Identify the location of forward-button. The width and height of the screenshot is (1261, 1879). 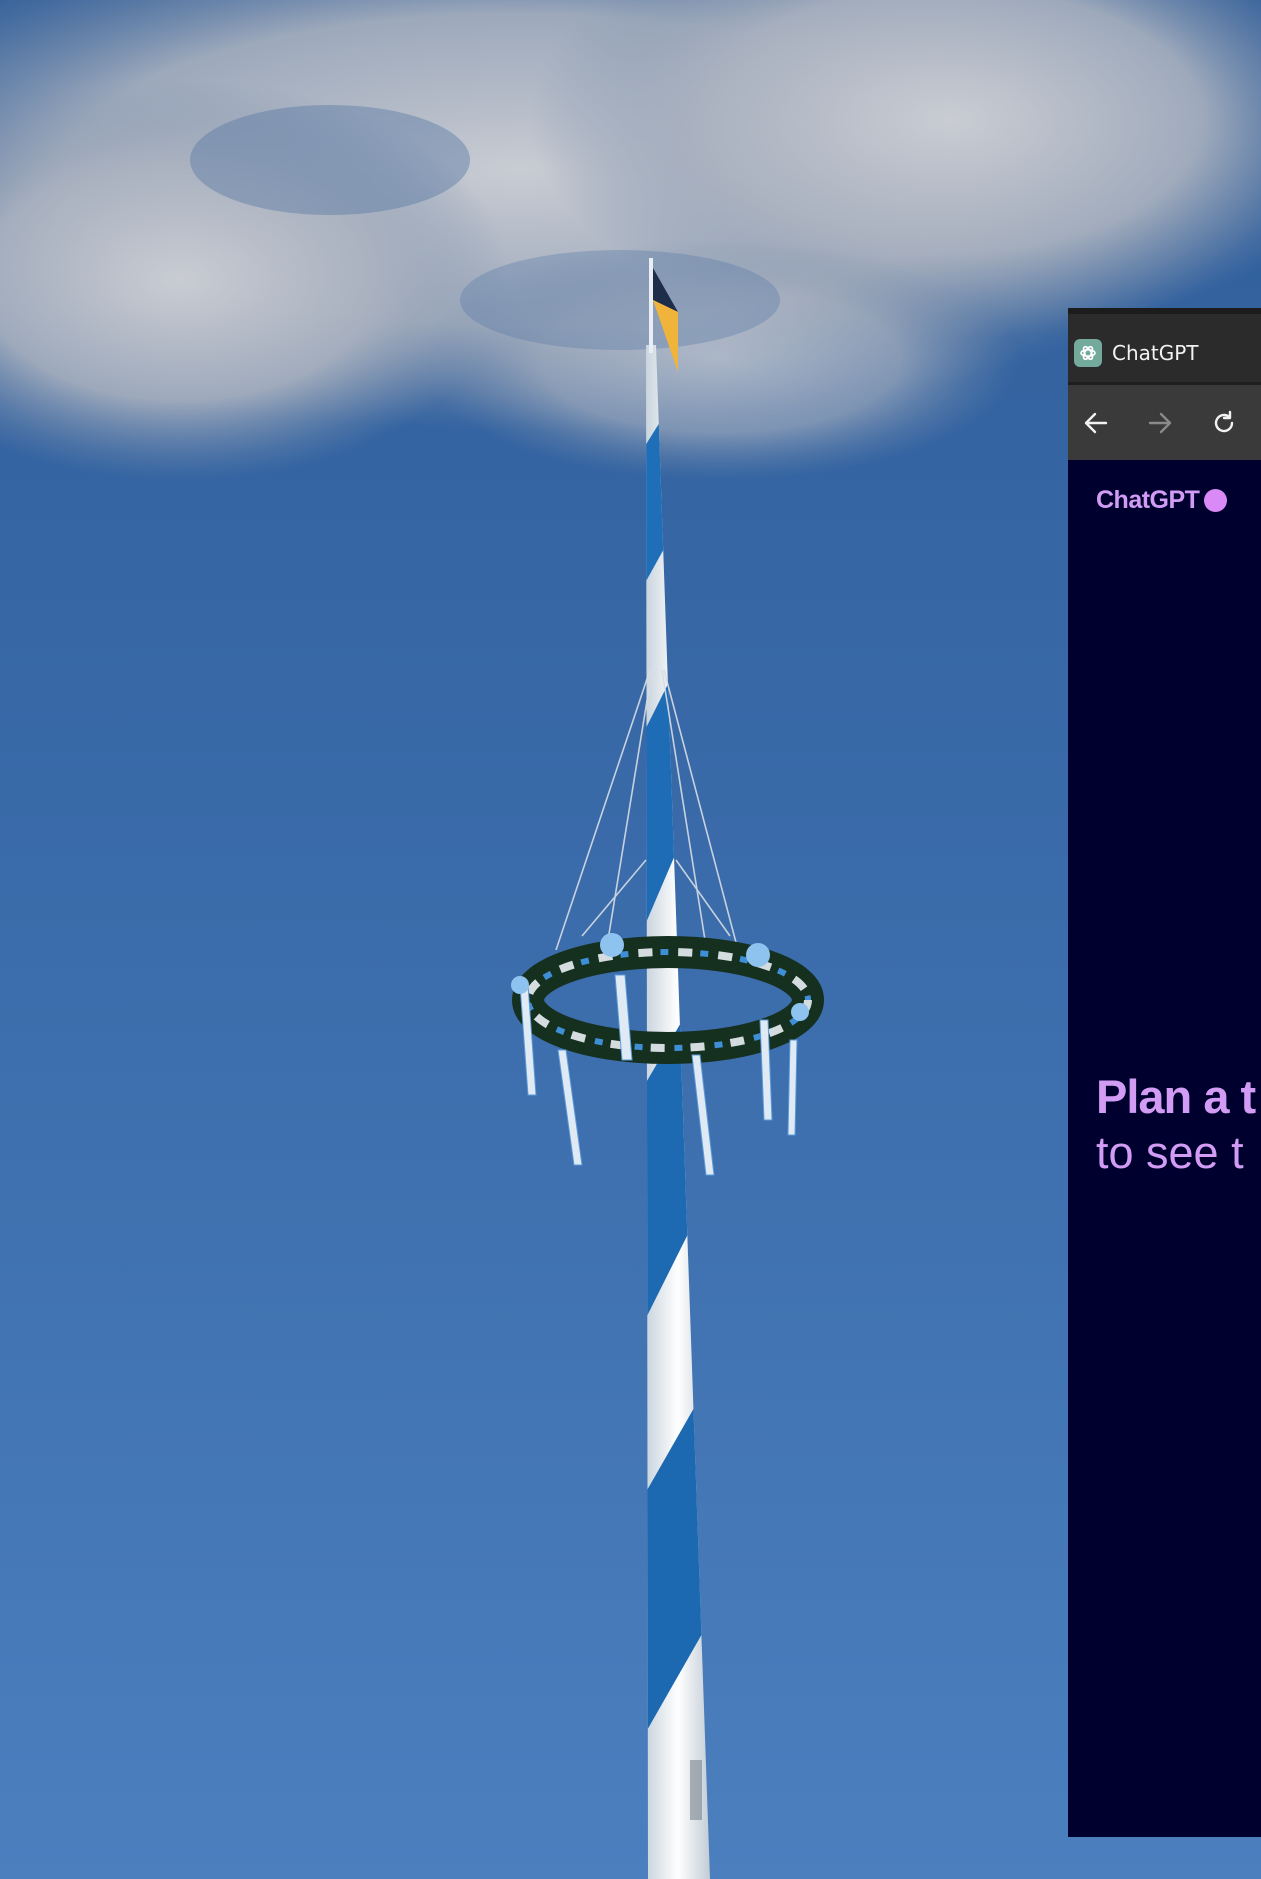
(1160, 423).